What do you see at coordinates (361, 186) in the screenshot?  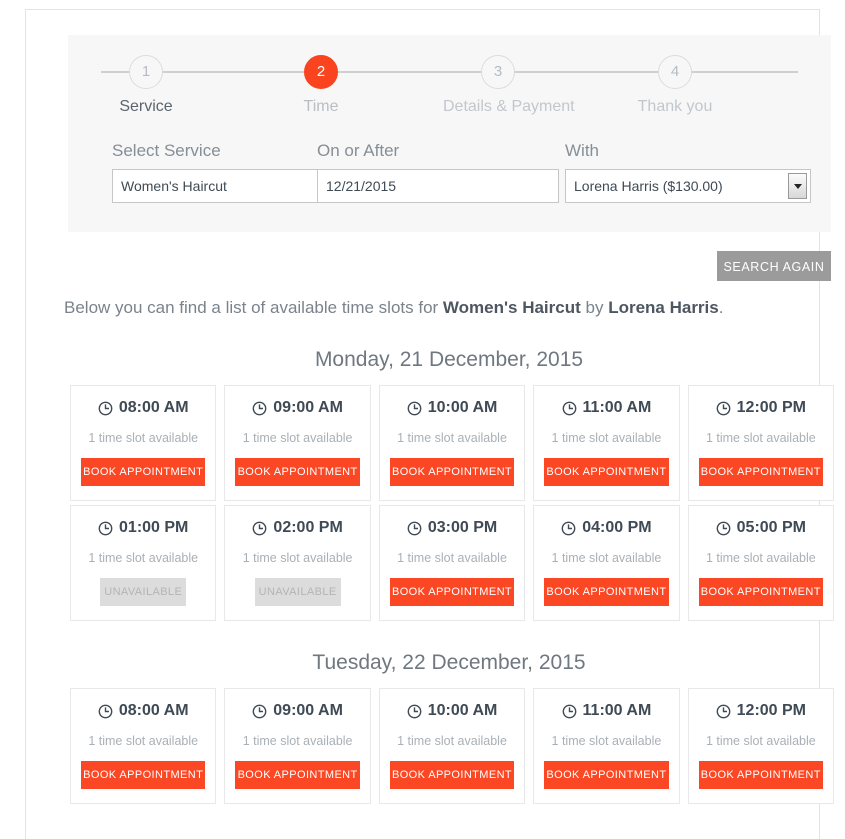 I see `date-input-value: 12/21/2015` at bounding box center [361, 186].